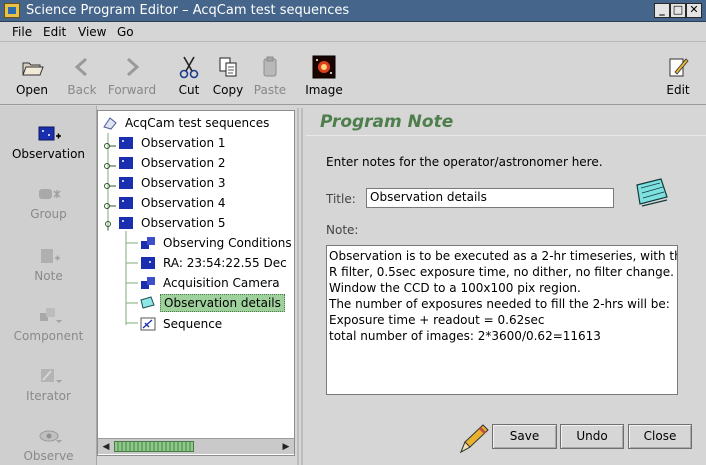 This screenshot has width=706, height=465. What do you see at coordinates (148, 283) in the screenshot?
I see `camera-component-icon` at bounding box center [148, 283].